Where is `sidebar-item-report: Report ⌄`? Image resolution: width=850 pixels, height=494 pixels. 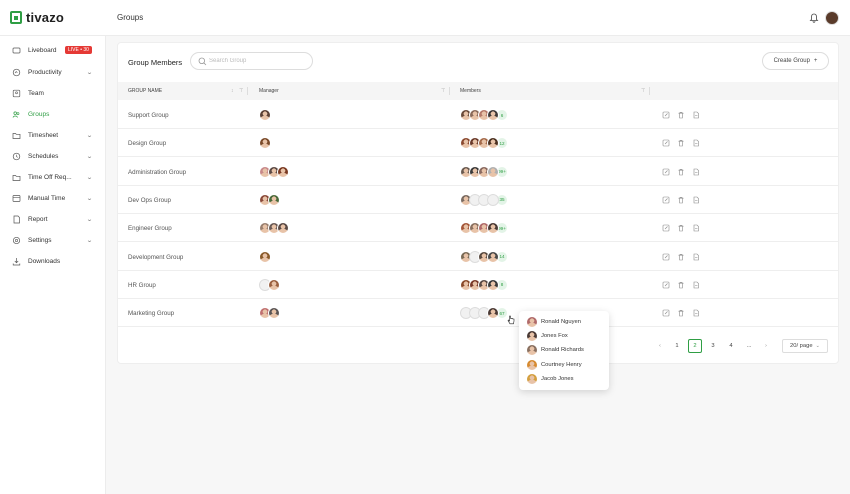 sidebar-item-report: Report ⌄ is located at coordinates (53, 219).